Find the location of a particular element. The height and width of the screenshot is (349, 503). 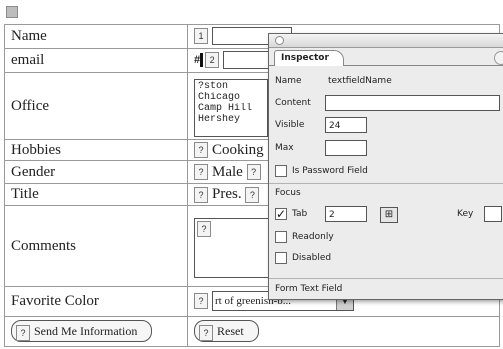

readonly-row: Readonly is located at coordinates (304, 237).